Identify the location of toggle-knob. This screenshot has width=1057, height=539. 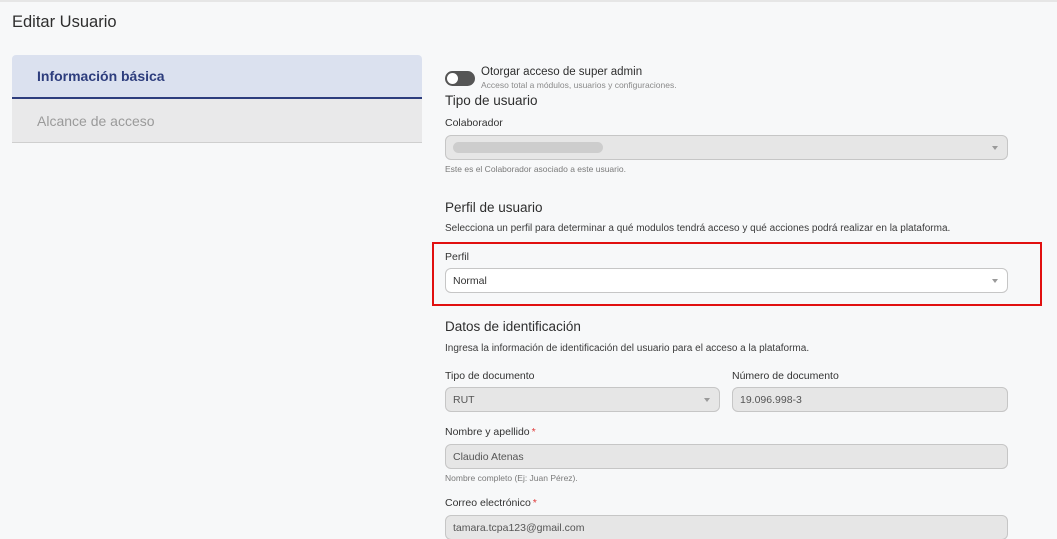
(452, 78).